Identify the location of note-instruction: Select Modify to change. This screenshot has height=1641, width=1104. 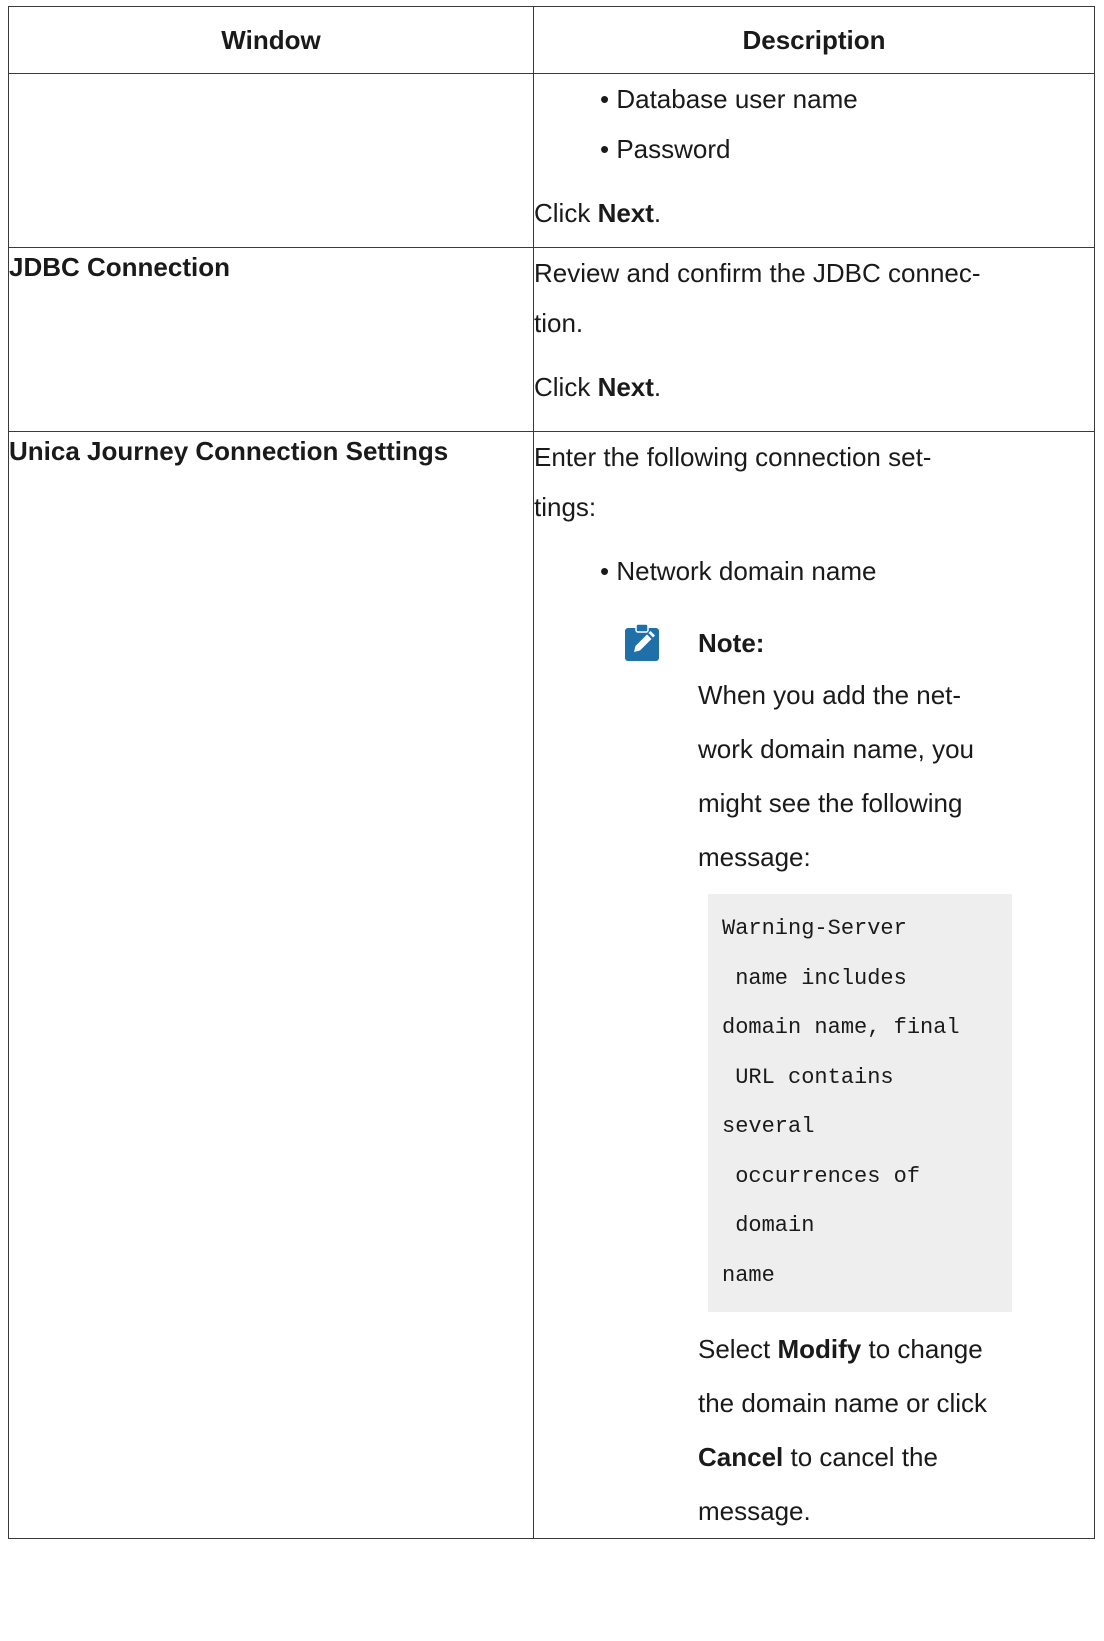
(840, 1349).